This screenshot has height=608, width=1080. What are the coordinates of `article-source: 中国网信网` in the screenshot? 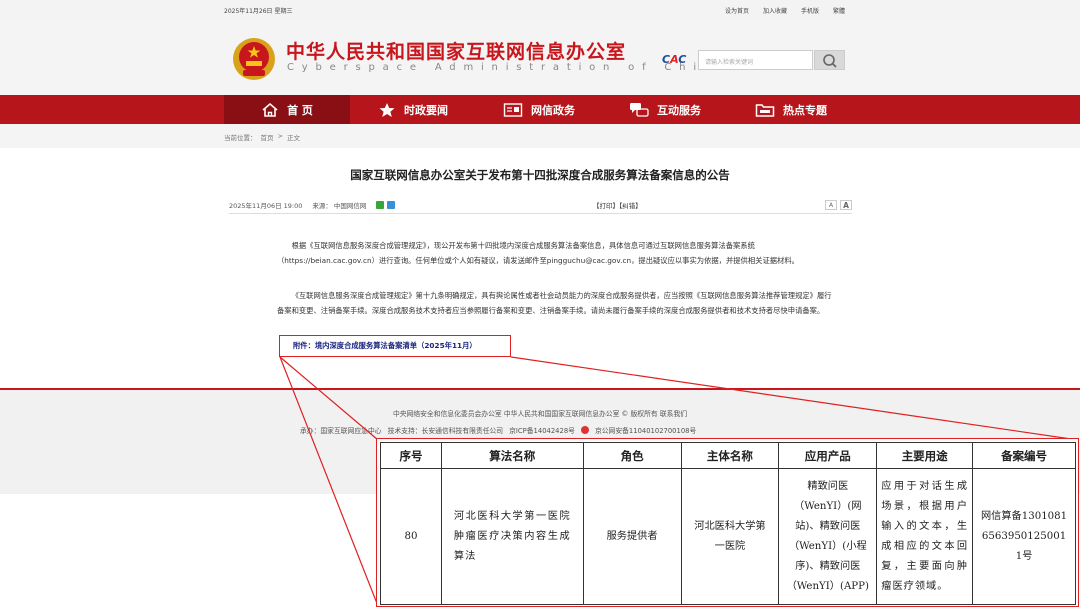 It's located at (350, 206).